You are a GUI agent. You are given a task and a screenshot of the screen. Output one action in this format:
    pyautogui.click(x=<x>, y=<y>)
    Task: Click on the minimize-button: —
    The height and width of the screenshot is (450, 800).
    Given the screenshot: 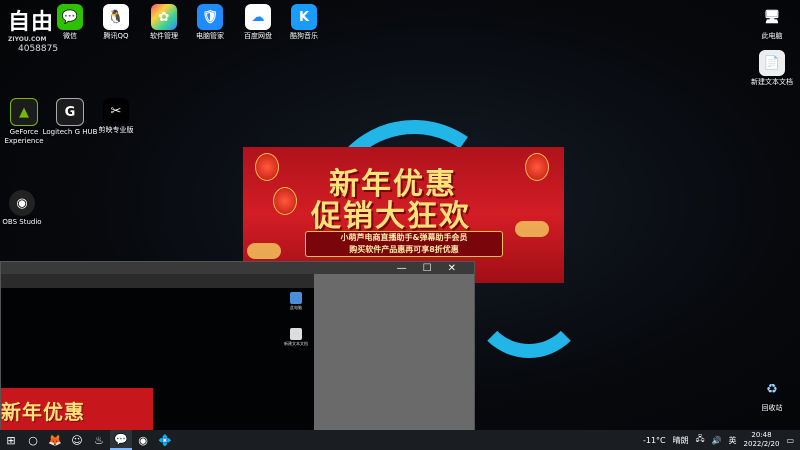 What is the action you would take?
    pyautogui.click(x=402, y=268)
    